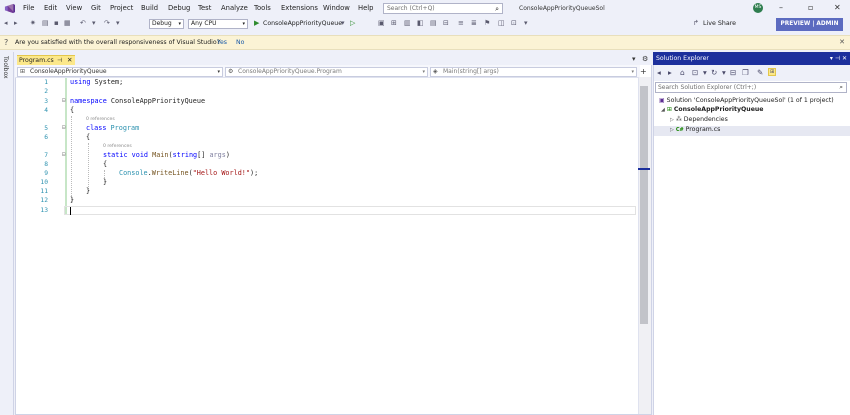 This screenshot has width=850, height=415. I want to click on preview-admin-badge: PREVIEW | ADMIN, so click(809, 24).